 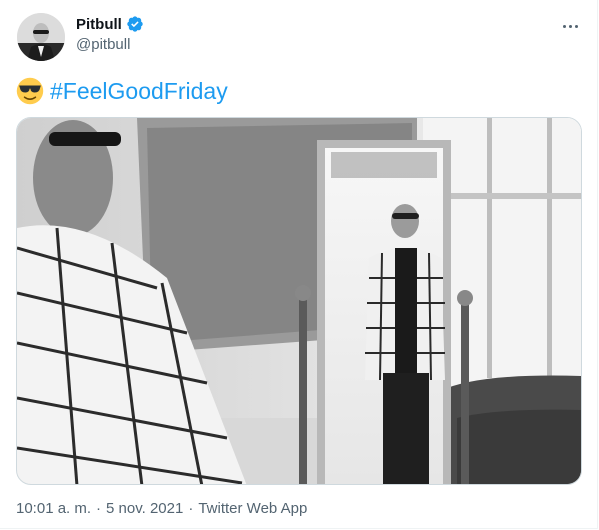 What do you see at coordinates (30, 91) in the screenshot?
I see `sunglasses-emoji` at bounding box center [30, 91].